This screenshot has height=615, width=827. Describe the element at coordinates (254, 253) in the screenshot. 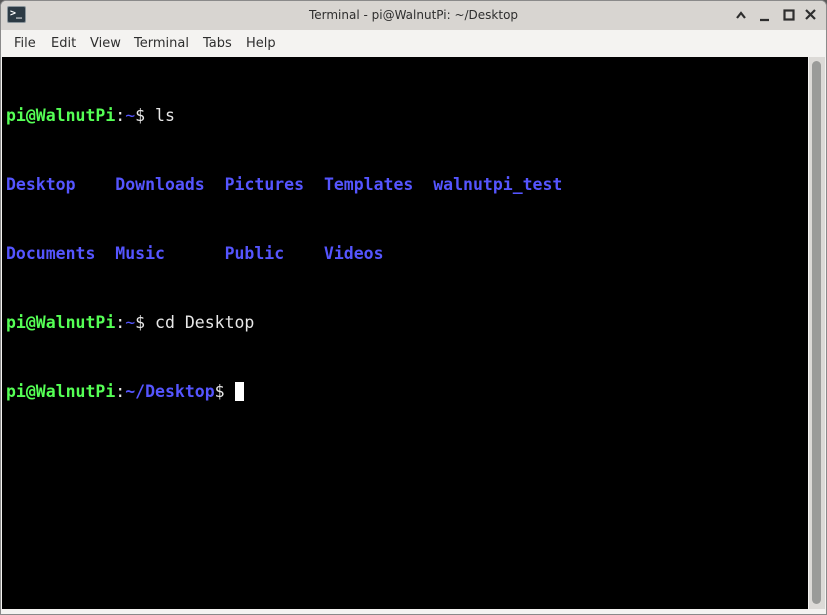

I see `directory-entry: Public` at that location.